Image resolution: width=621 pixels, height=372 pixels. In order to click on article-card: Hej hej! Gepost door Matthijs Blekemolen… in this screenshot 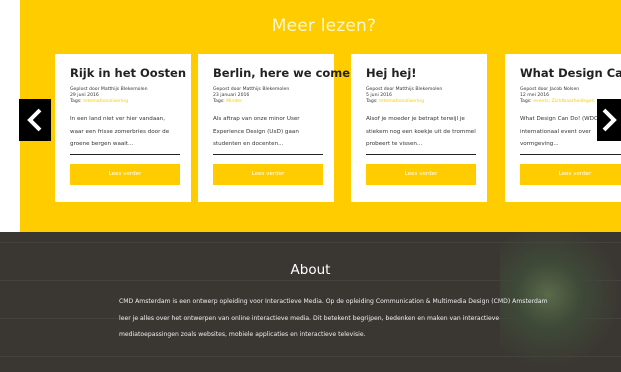, I will do `click(419, 128)`.